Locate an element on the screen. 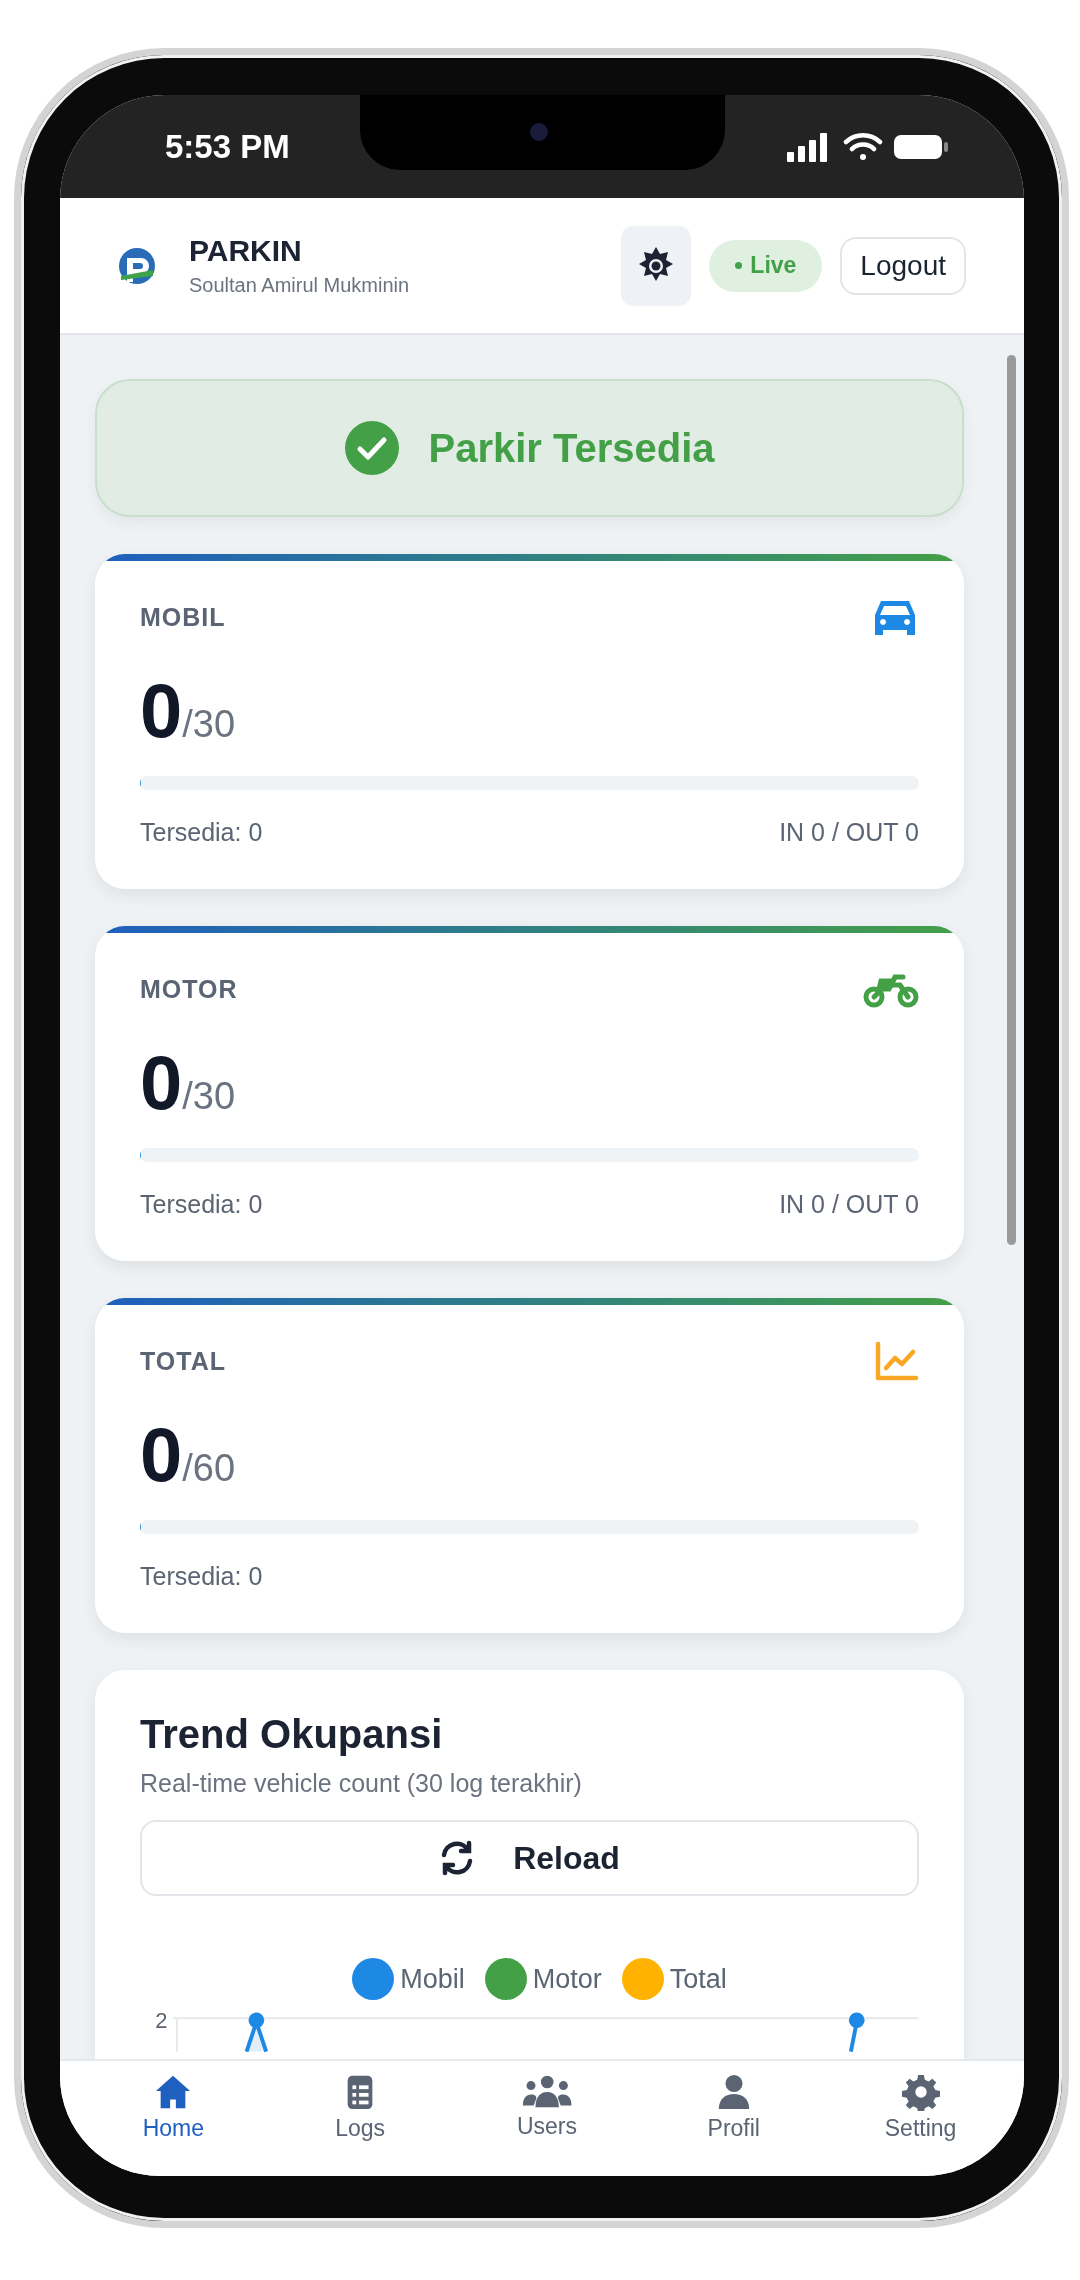 The image size is (1080, 2280). nav-tab: Users is located at coordinates (547, 2118).